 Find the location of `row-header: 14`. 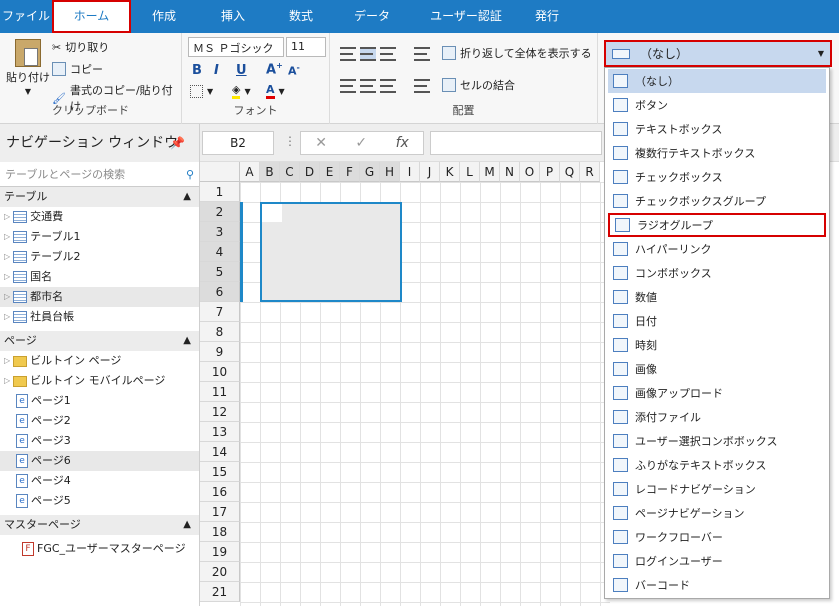

row-header: 14 is located at coordinates (220, 452).